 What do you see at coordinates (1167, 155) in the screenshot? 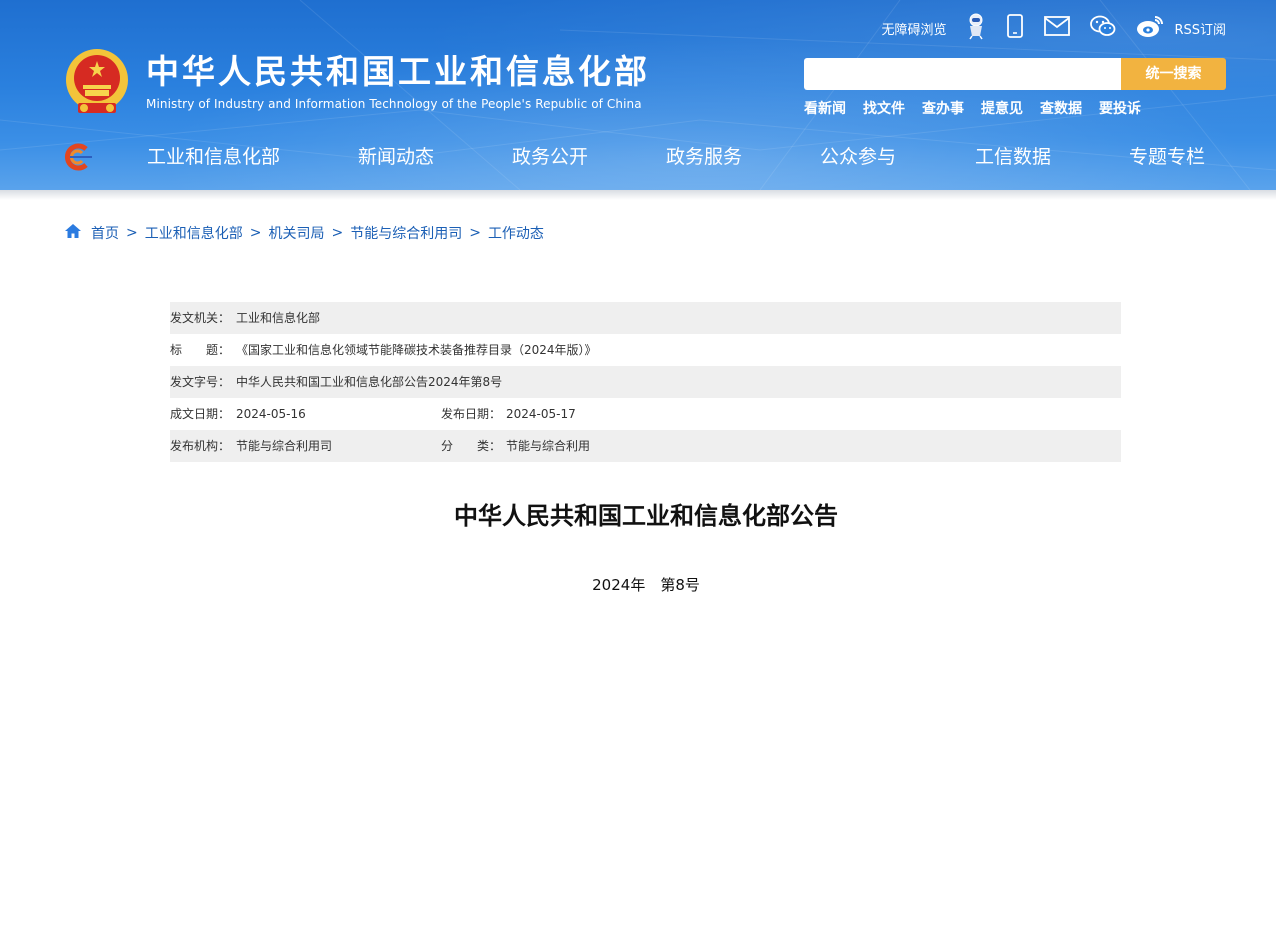
I see `nav-item-special-topics: 专题专栏` at bounding box center [1167, 155].